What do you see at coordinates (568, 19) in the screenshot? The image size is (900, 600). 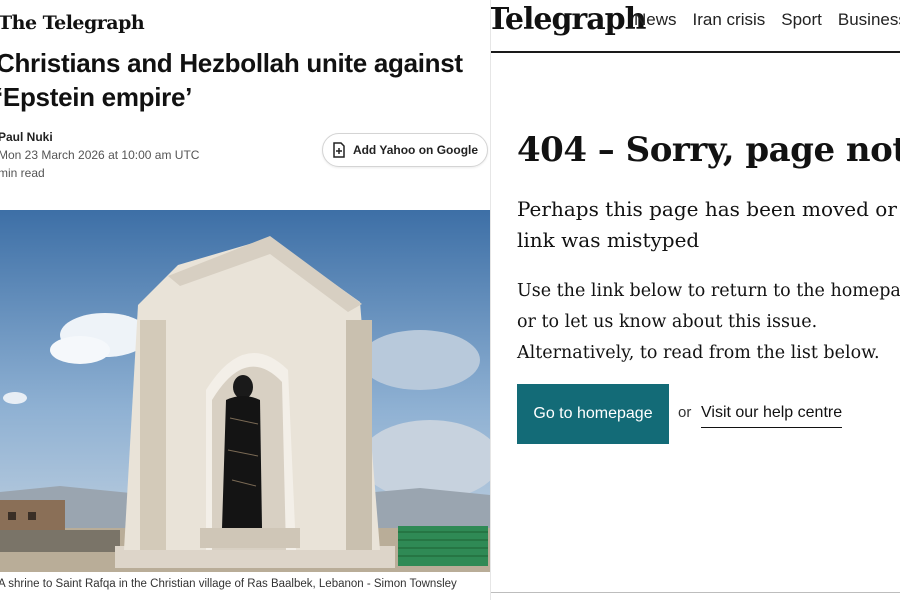 I see `telegraph-logo: Telegraph` at bounding box center [568, 19].